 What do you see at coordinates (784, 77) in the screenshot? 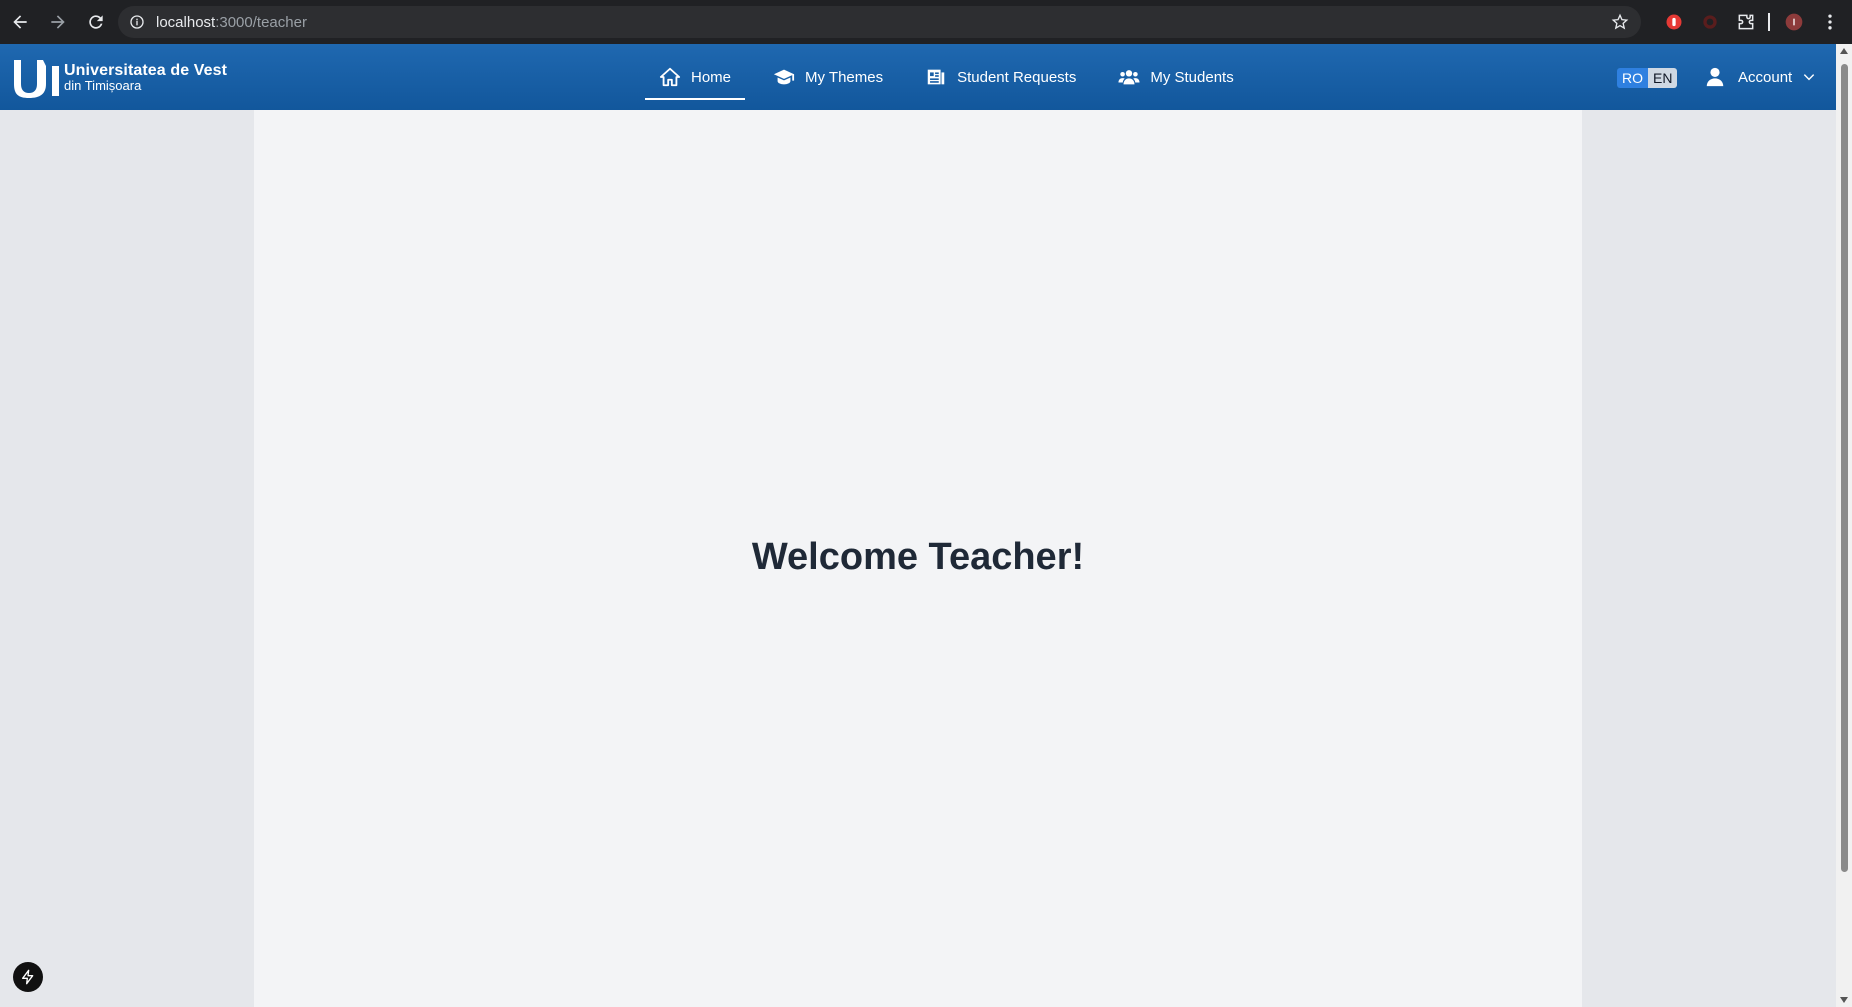
I see `graduation-cap-icon` at bounding box center [784, 77].